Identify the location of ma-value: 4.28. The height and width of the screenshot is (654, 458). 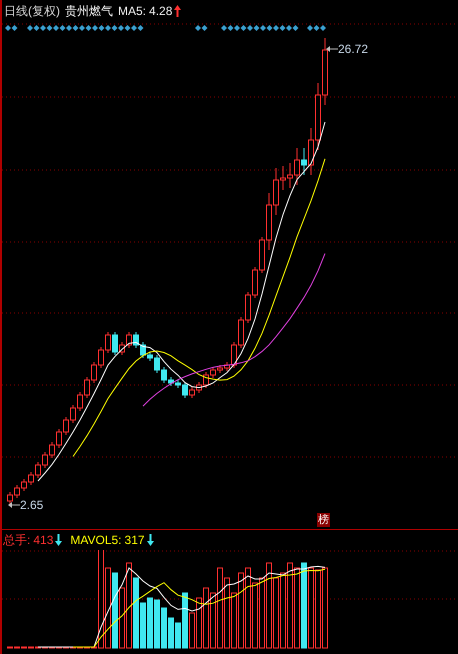
(160, 11).